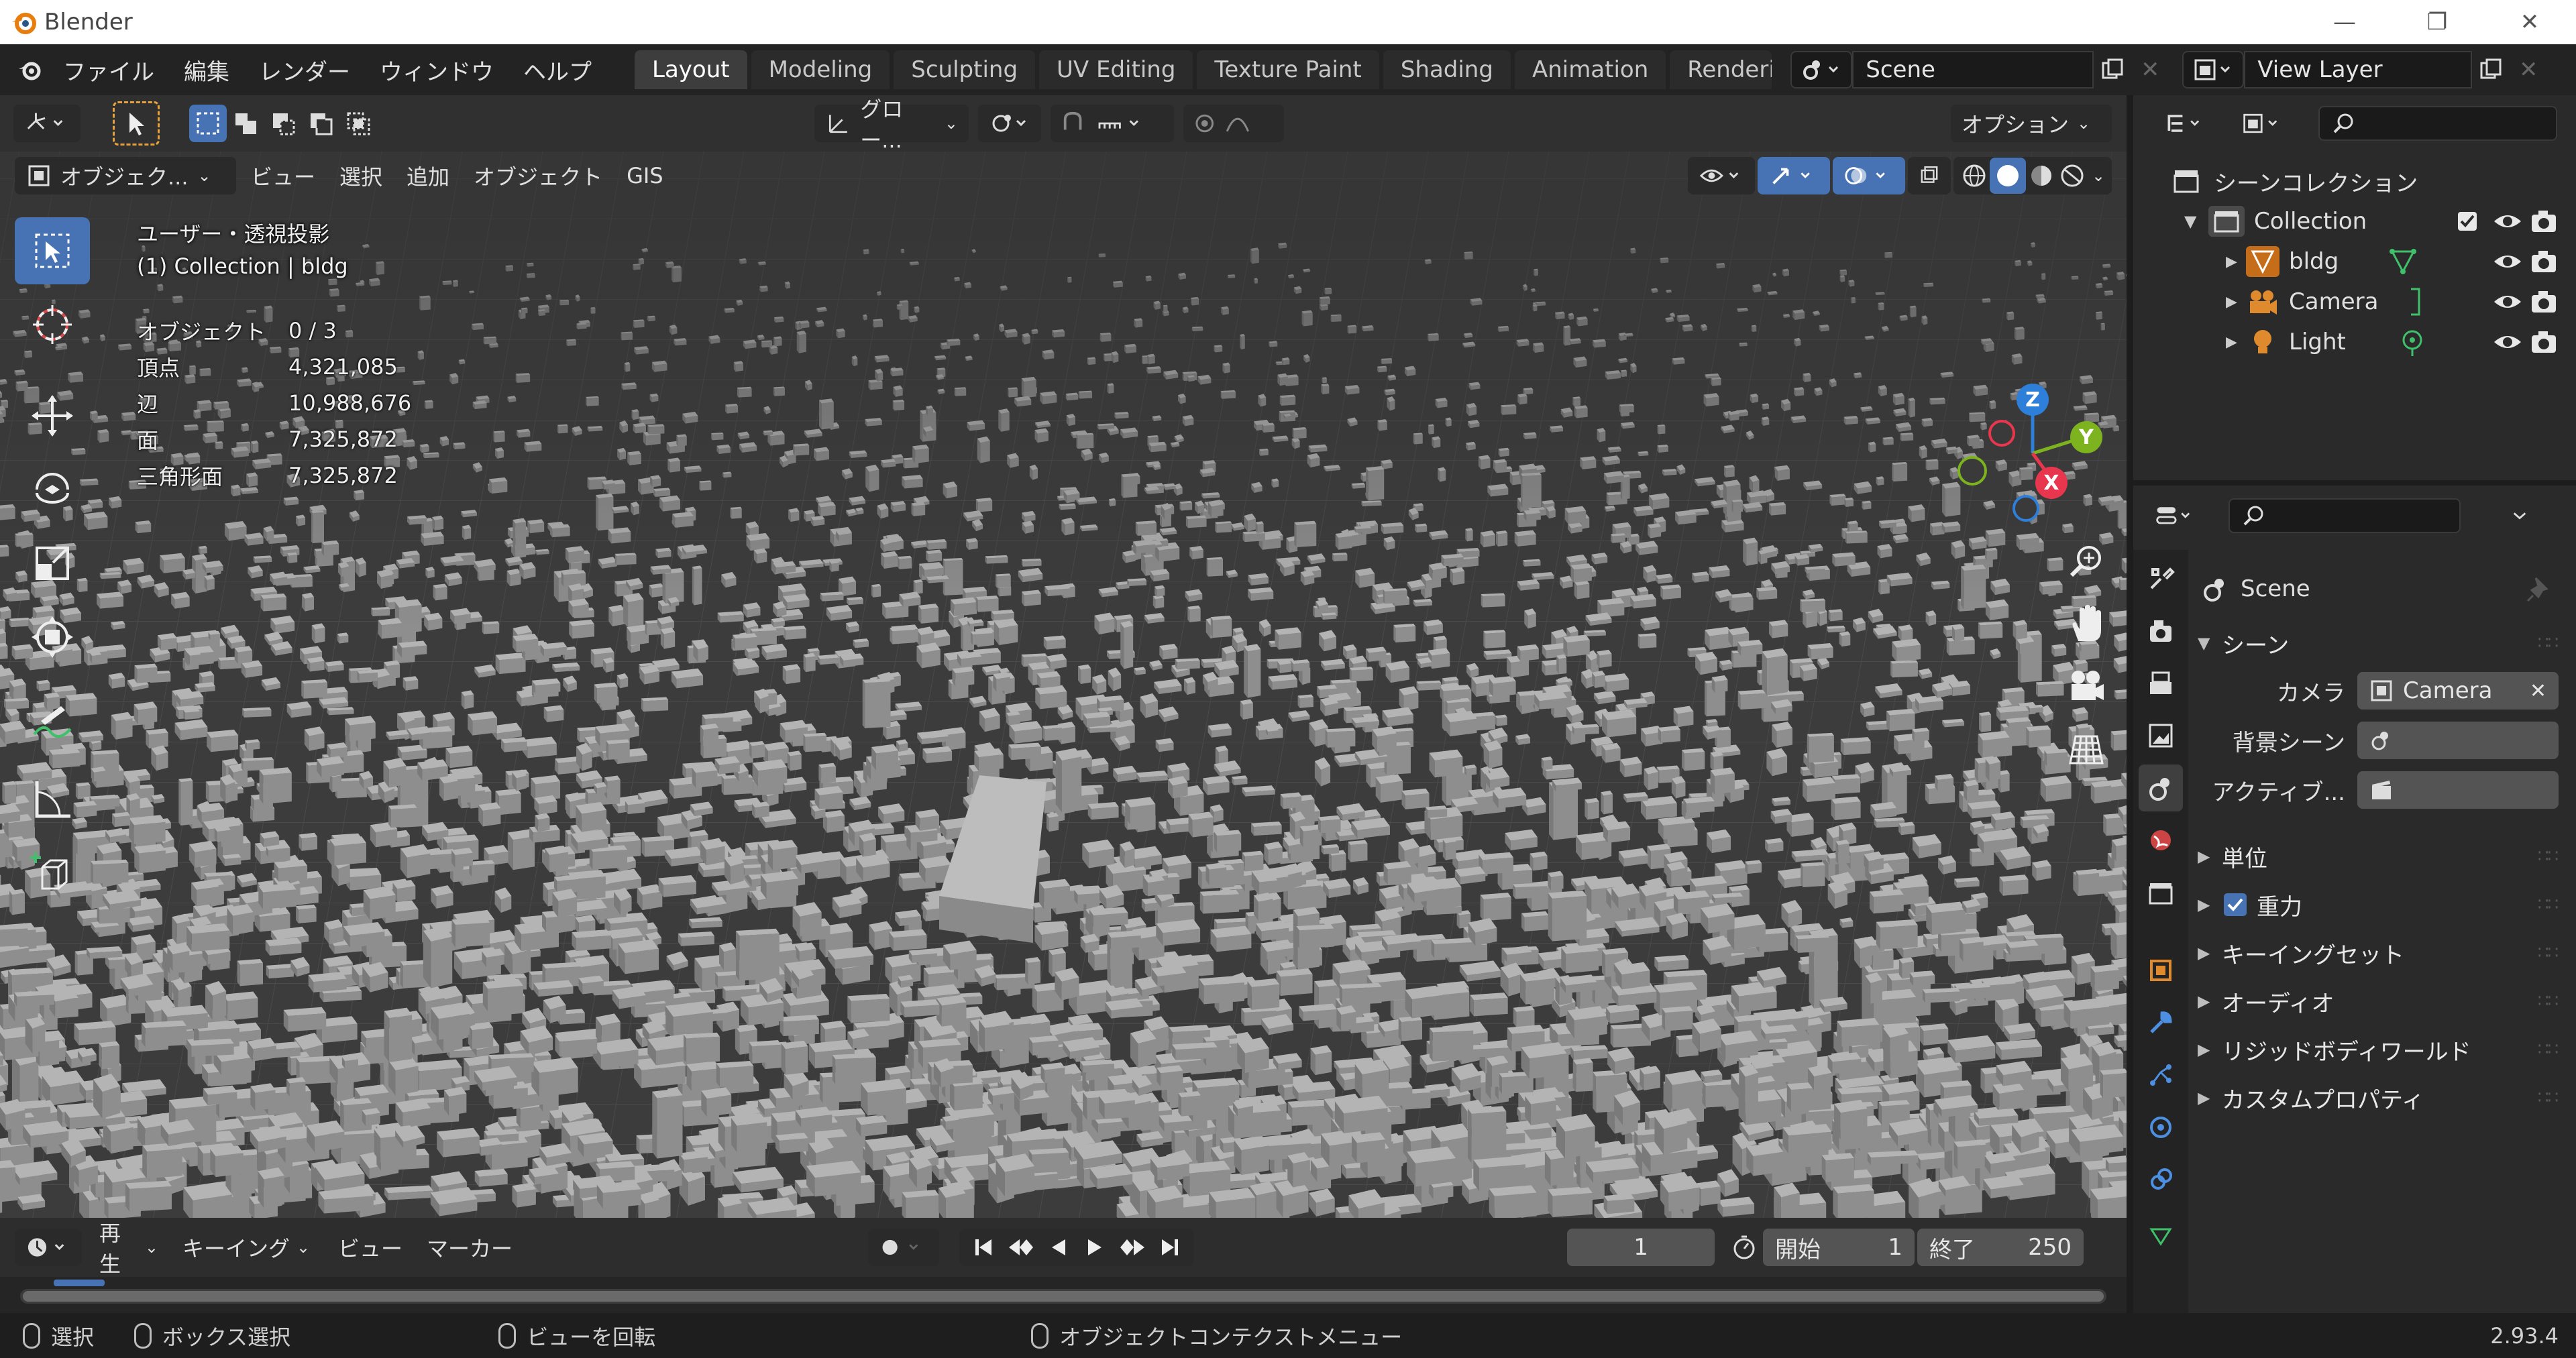 The image size is (2576, 1358). Describe the element at coordinates (904, 1247) in the screenshot. I see `auto-keying-toggle` at that location.